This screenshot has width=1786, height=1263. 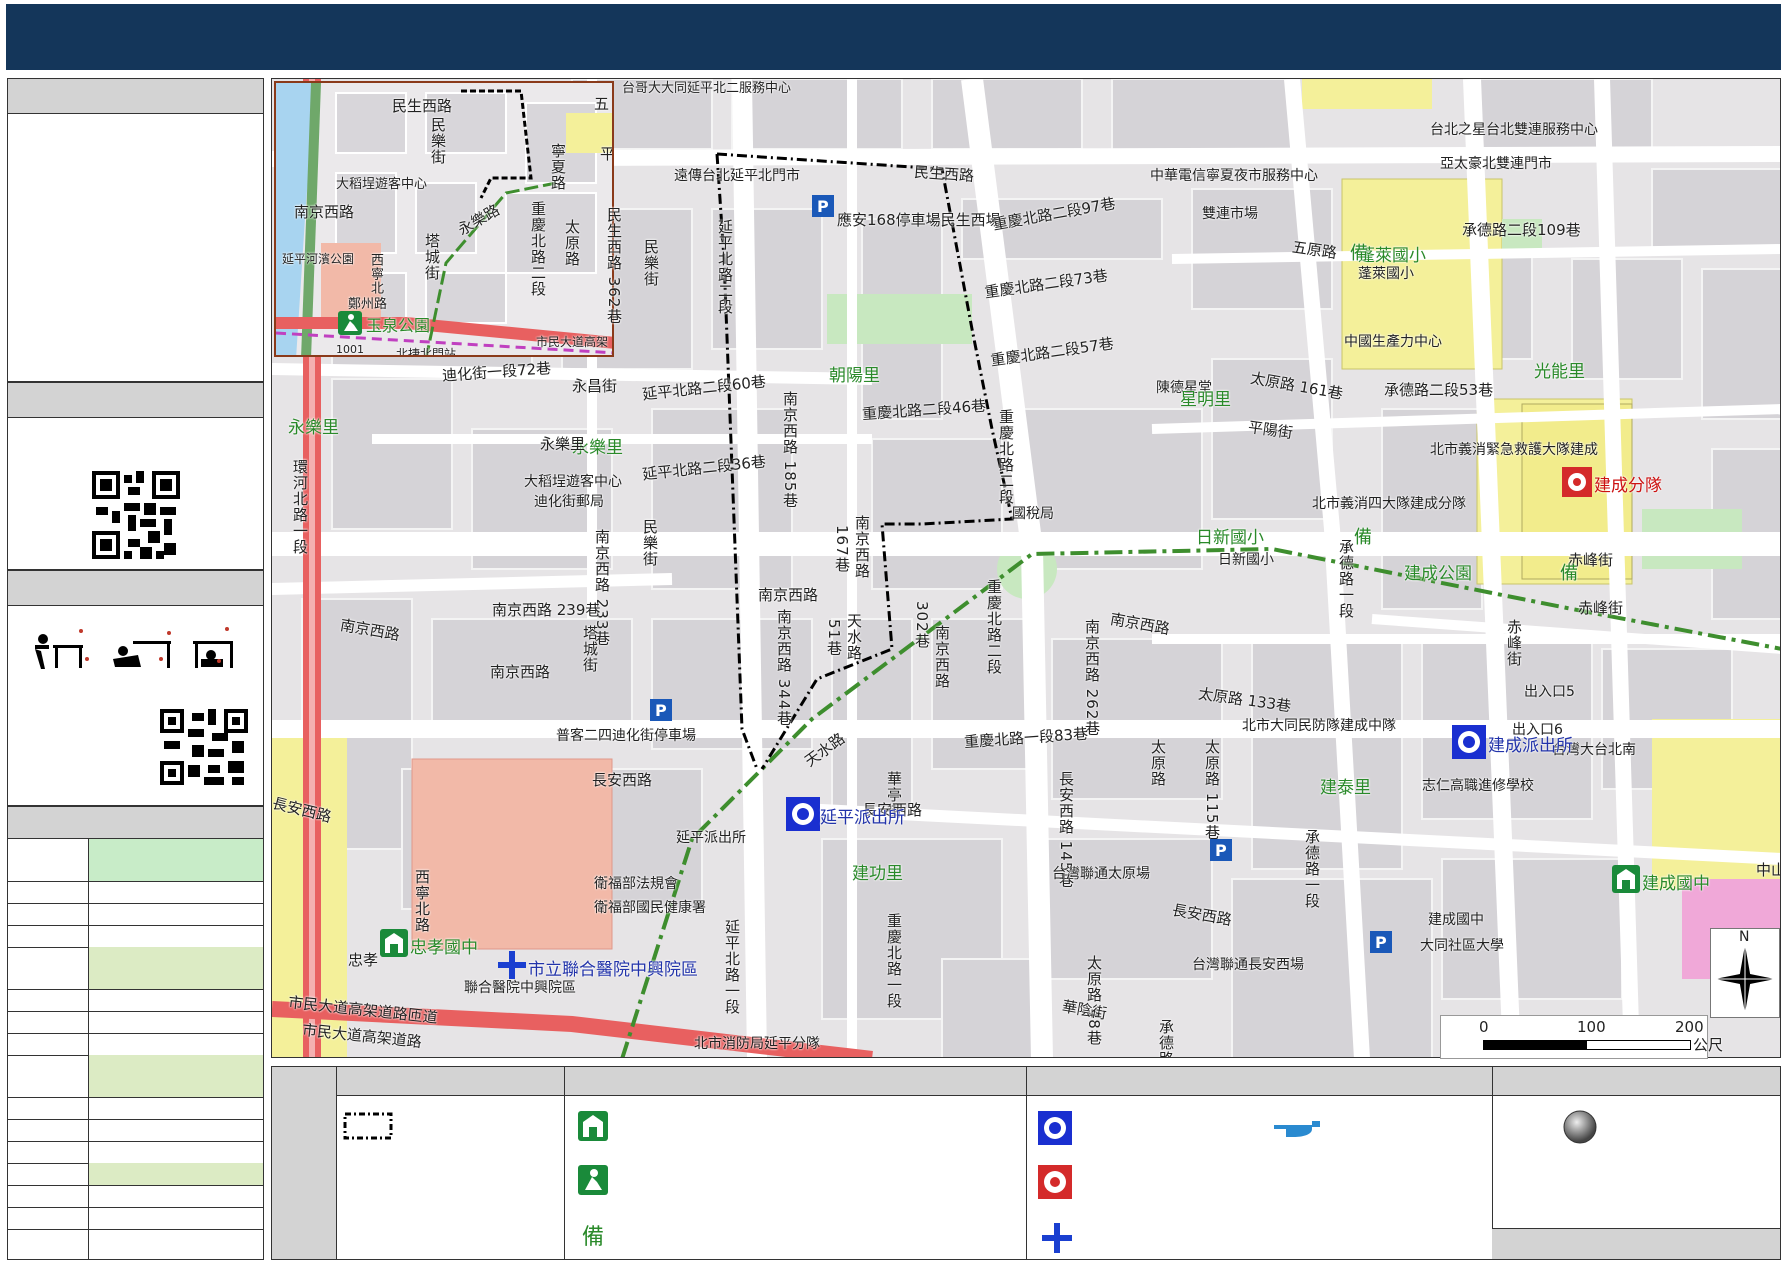 I want to click on drop-cover-hold-icon, so click(x=134, y=648).